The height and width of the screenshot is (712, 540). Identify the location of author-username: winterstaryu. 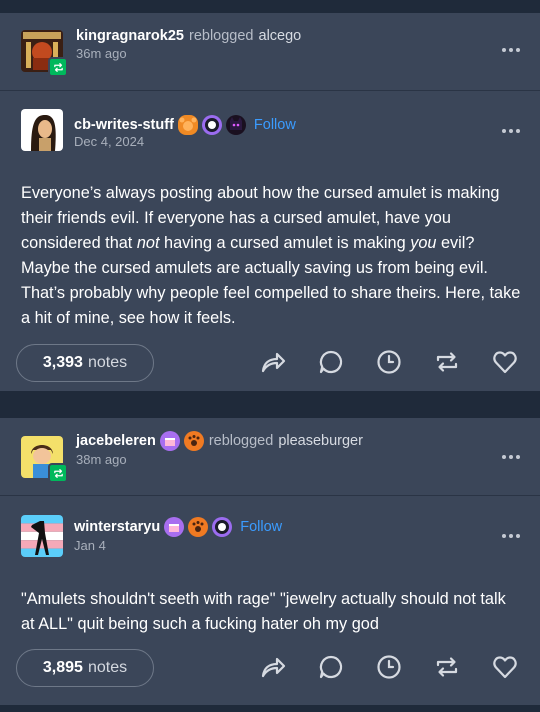
(117, 527).